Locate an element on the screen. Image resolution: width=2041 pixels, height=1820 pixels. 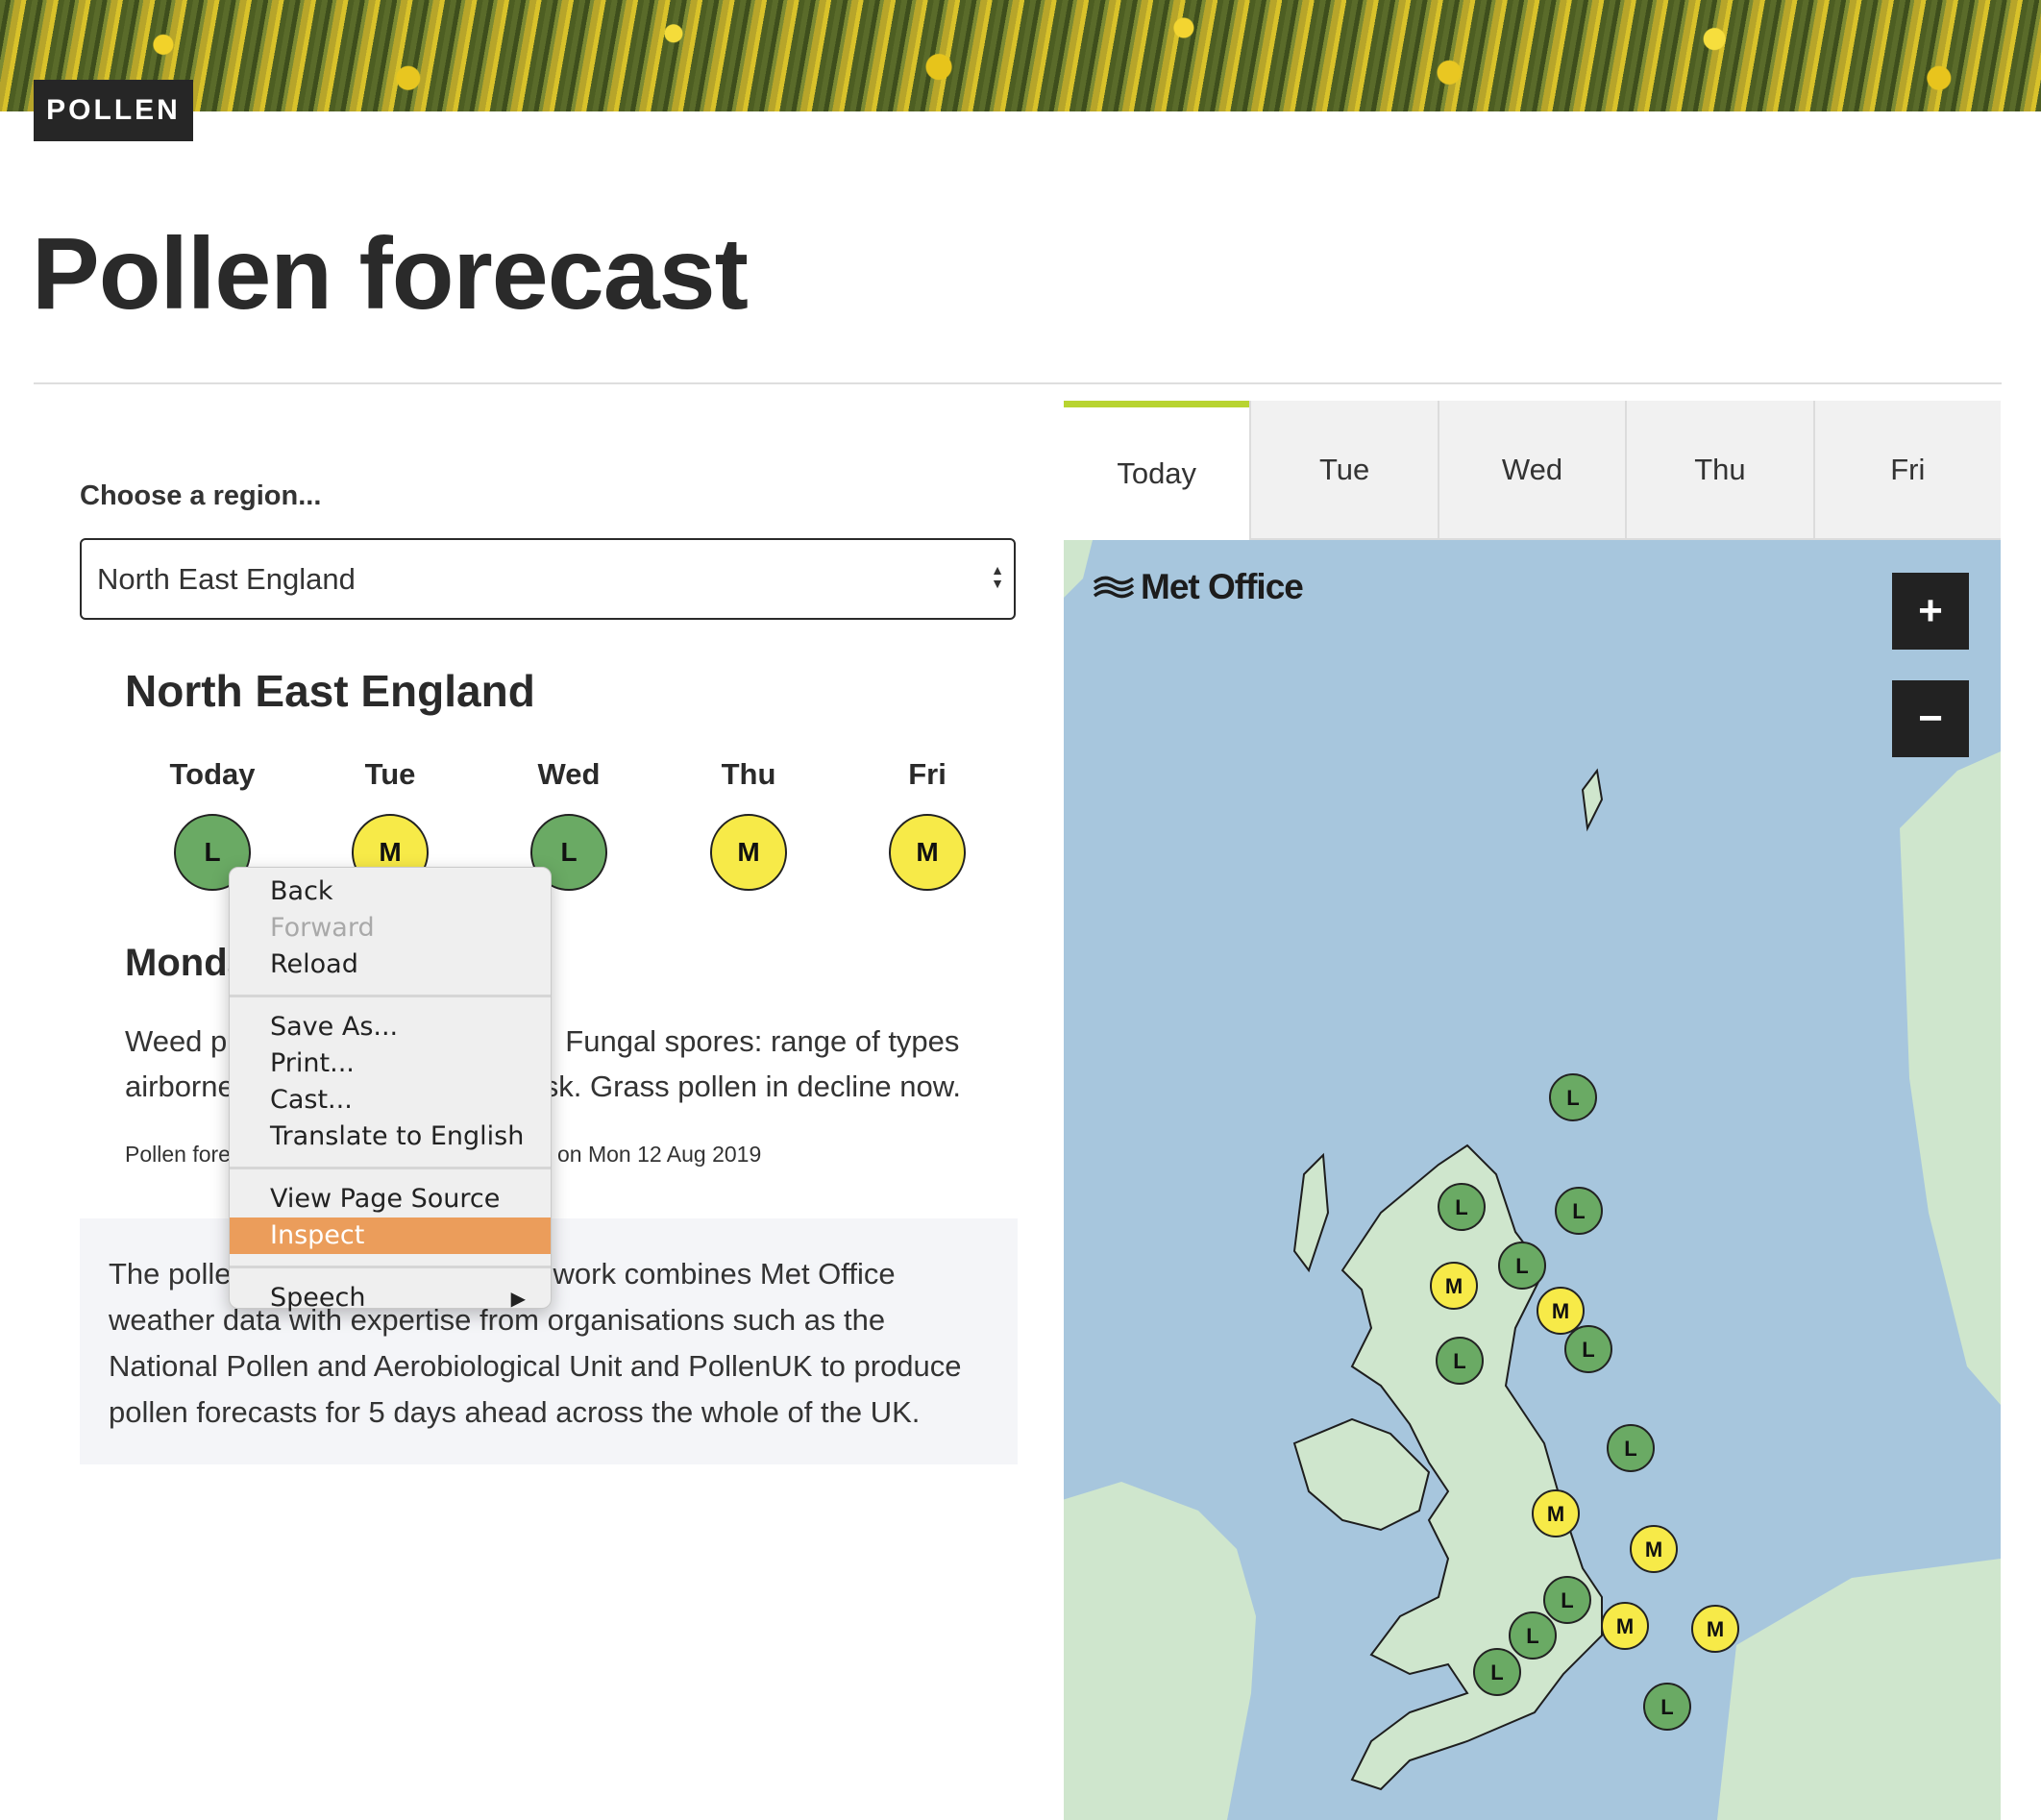
section-badge: POLLEN is located at coordinates (113, 110).